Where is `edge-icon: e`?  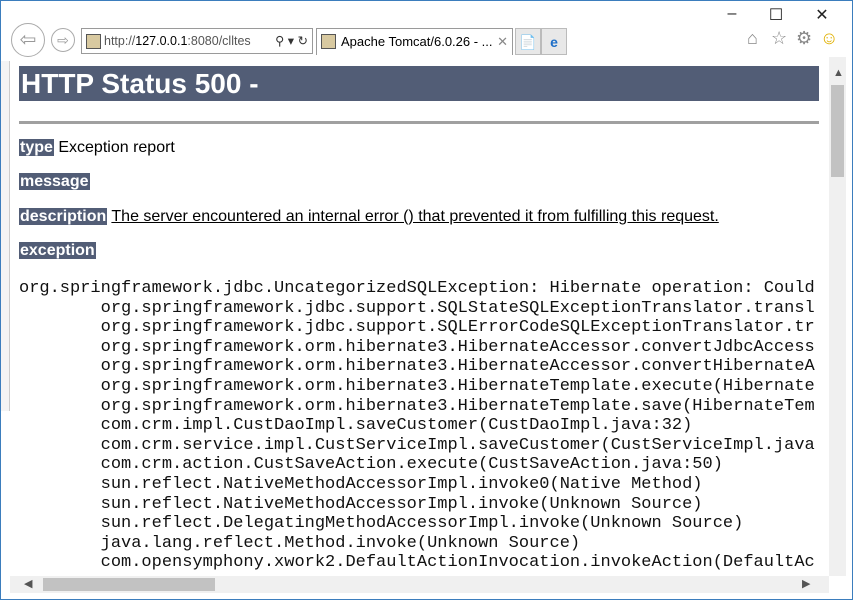 edge-icon: e is located at coordinates (554, 42).